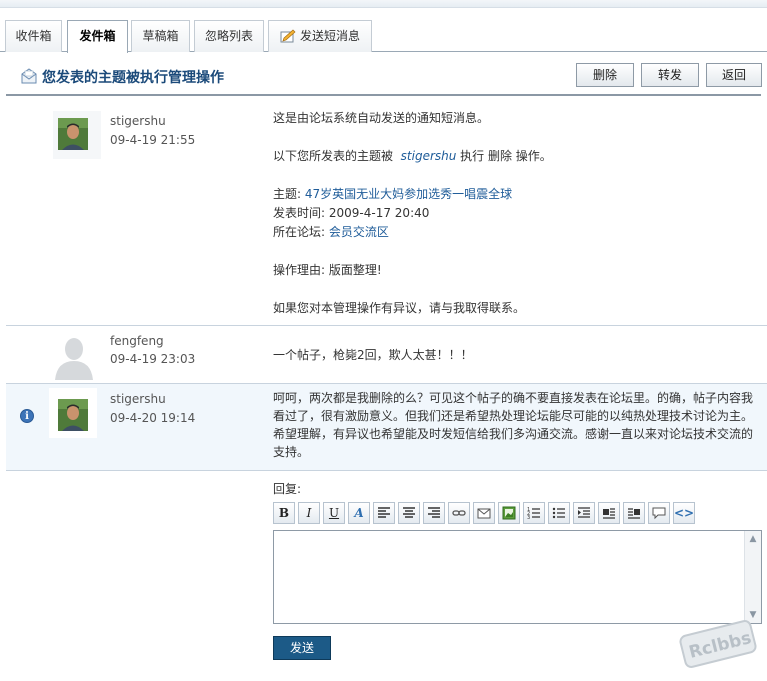 The image size is (767, 681). Describe the element at coordinates (373, 355) in the screenshot. I see `message-body: 一个帖子，枪毙2回，欺人太甚！！！` at that location.